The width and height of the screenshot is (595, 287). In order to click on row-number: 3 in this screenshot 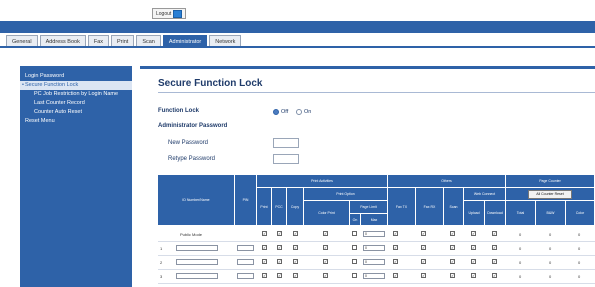, I will do `click(161, 276)`.